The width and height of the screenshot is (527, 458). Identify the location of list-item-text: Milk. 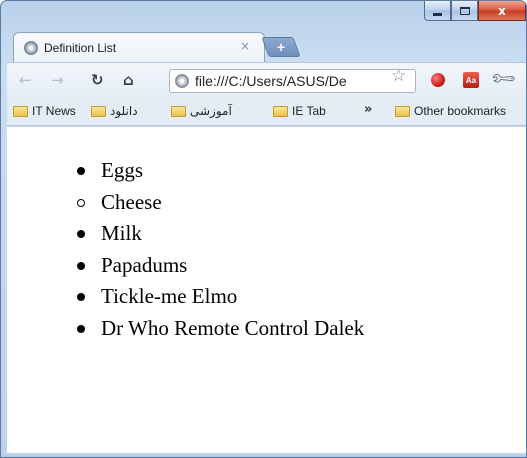
(121, 233).